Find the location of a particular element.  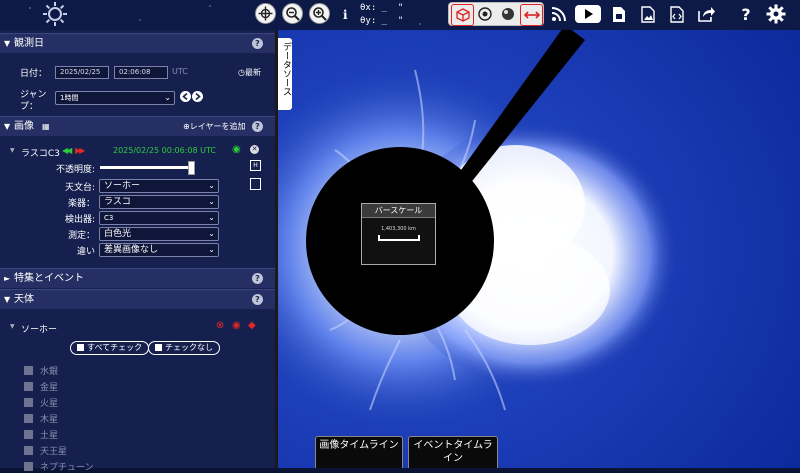

layer-collapse-icon: ▼ is located at coordinates (12, 150).